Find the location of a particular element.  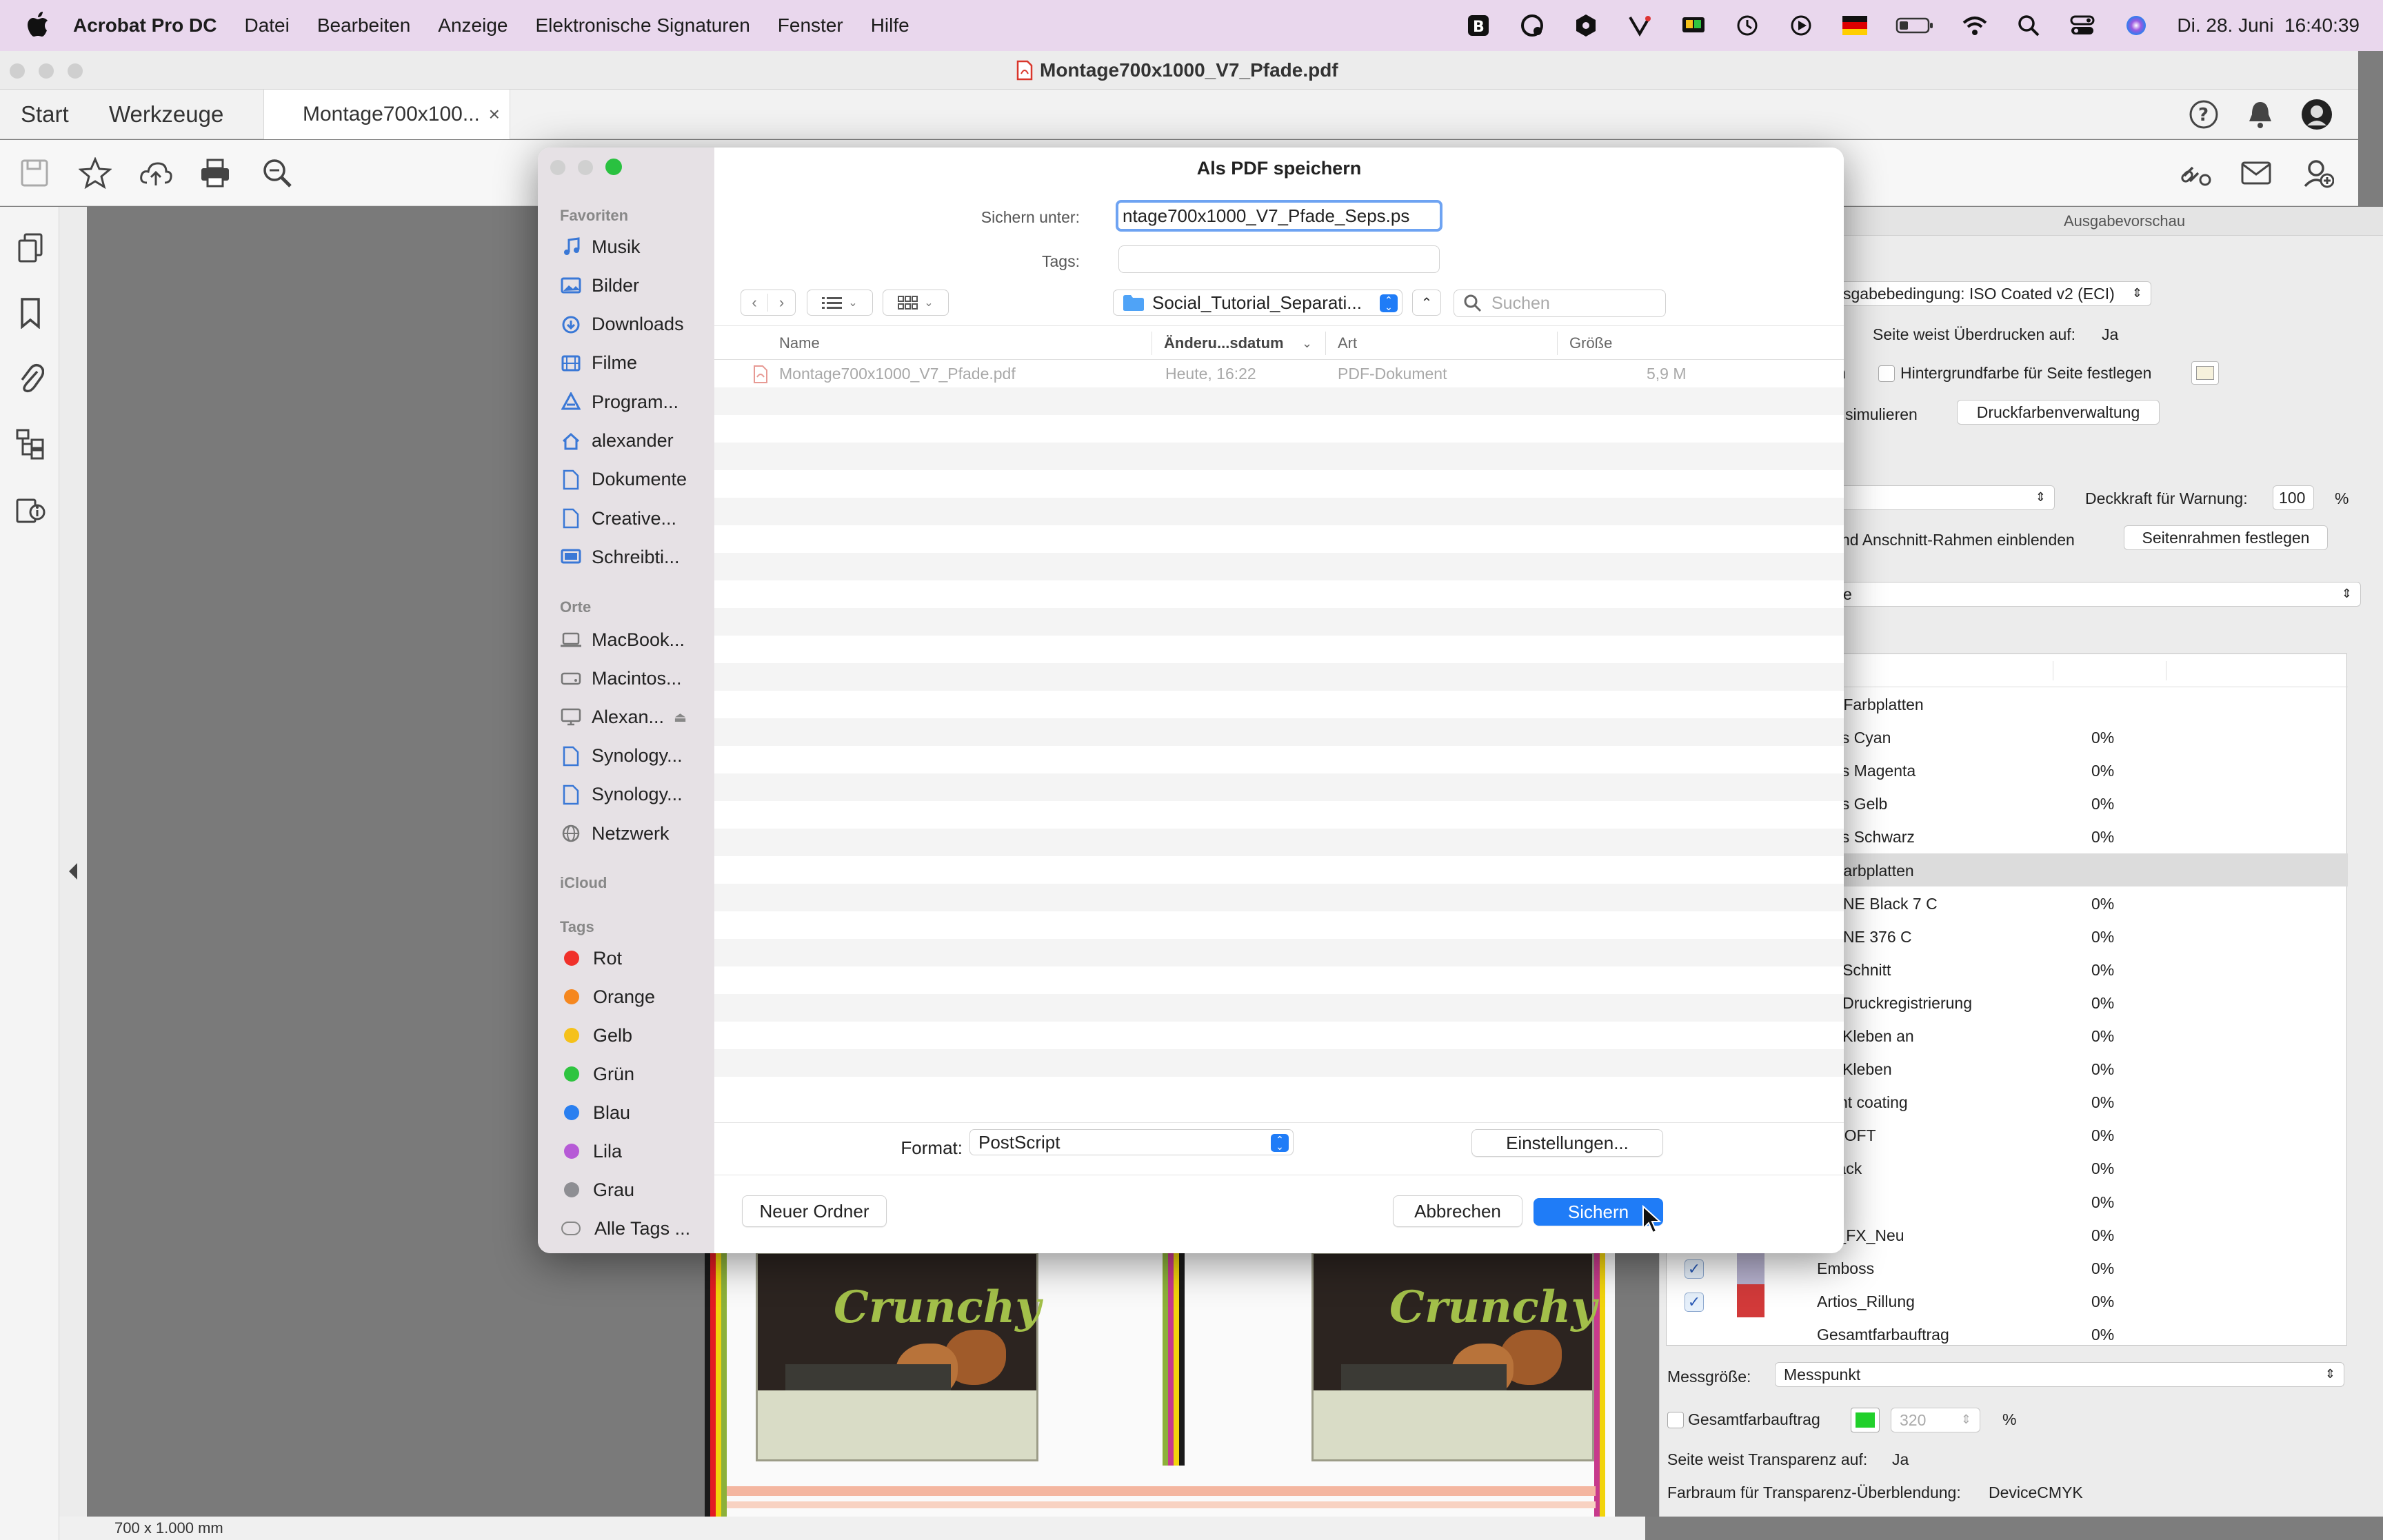

menu-anzeige: Anzeige is located at coordinates (472, 26).